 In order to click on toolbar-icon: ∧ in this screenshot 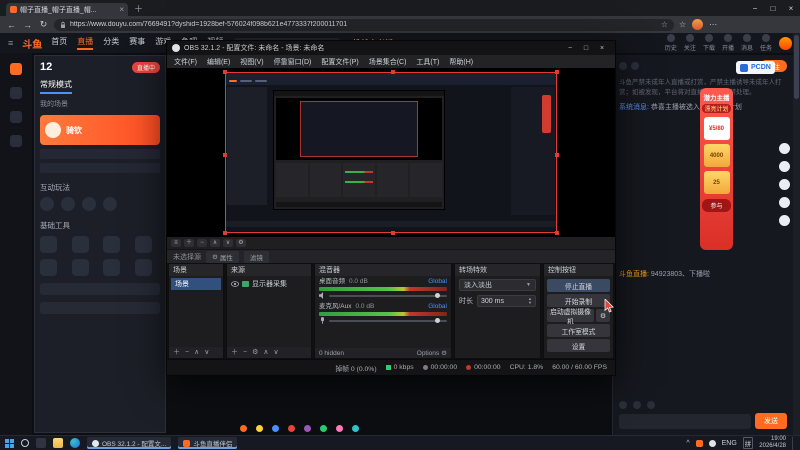, I will do `click(215, 243)`.